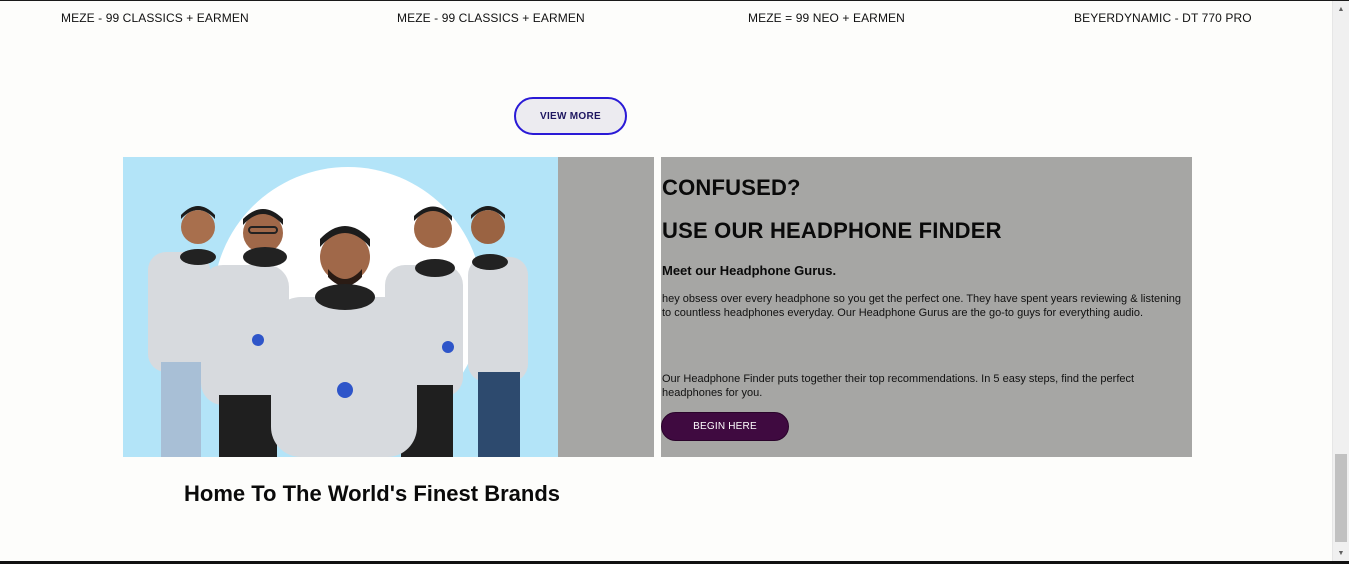  I want to click on vertical-scrollbar: ▲ ▼, so click(1340, 281).